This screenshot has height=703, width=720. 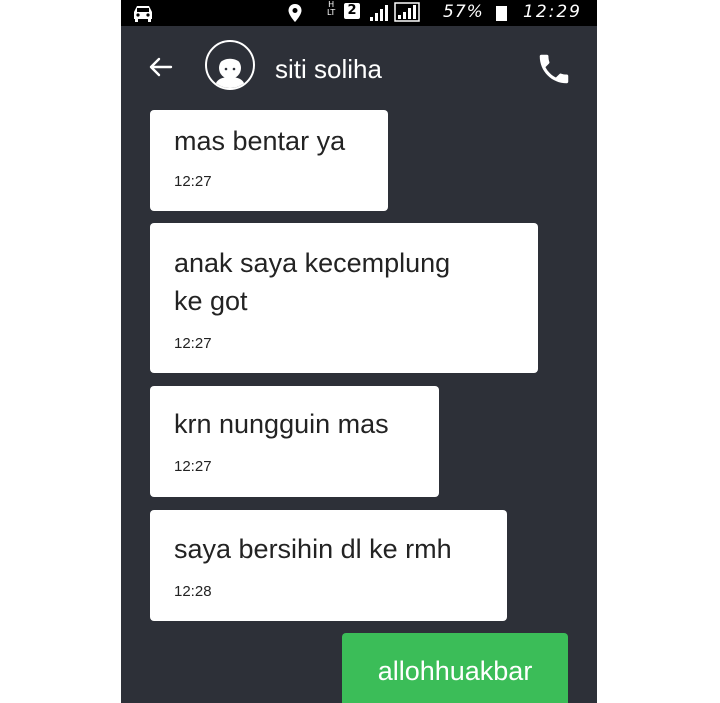 What do you see at coordinates (269, 160) in the screenshot?
I see `message-bubble-incoming: mas bentar ya 12:27` at bounding box center [269, 160].